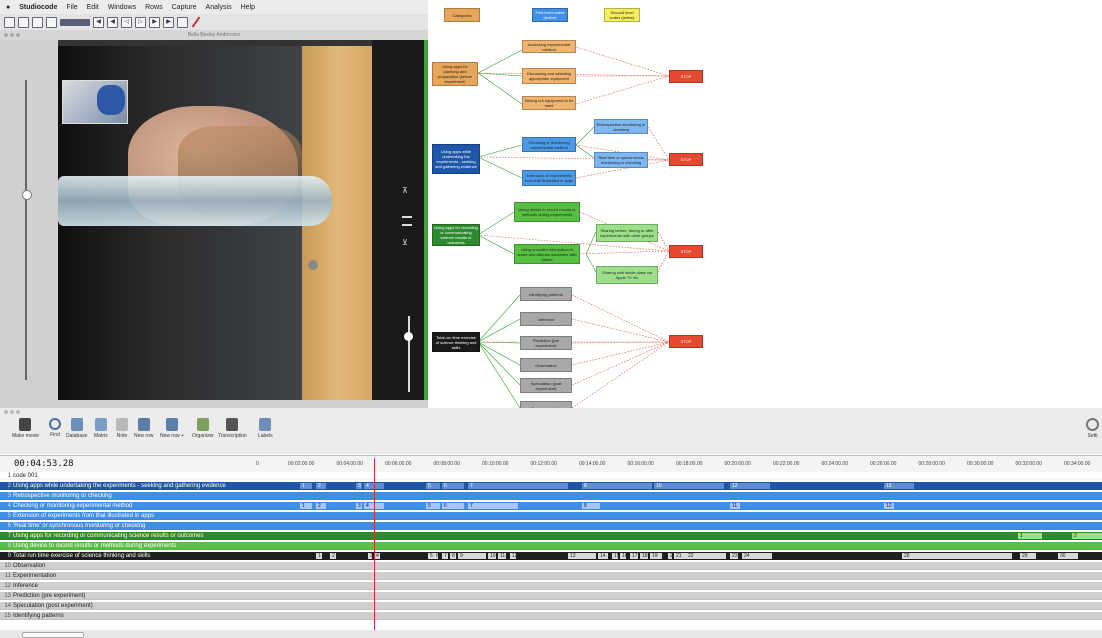 Image resolution: width=1102 pixels, height=638 pixels. I want to click on grey-sub-1: Identifying patterns, so click(546, 294).